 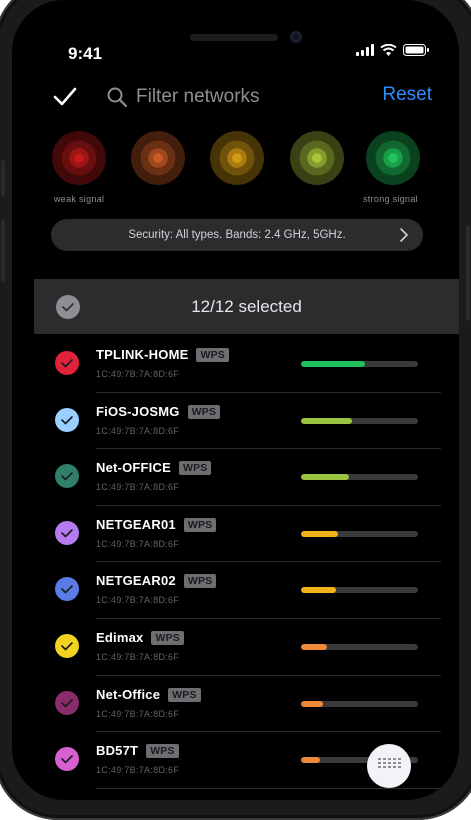 I want to click on network-row: NETGEAR02 WPS 1C:49:7B:7A:8D:6F, so click(x=246, y=590).